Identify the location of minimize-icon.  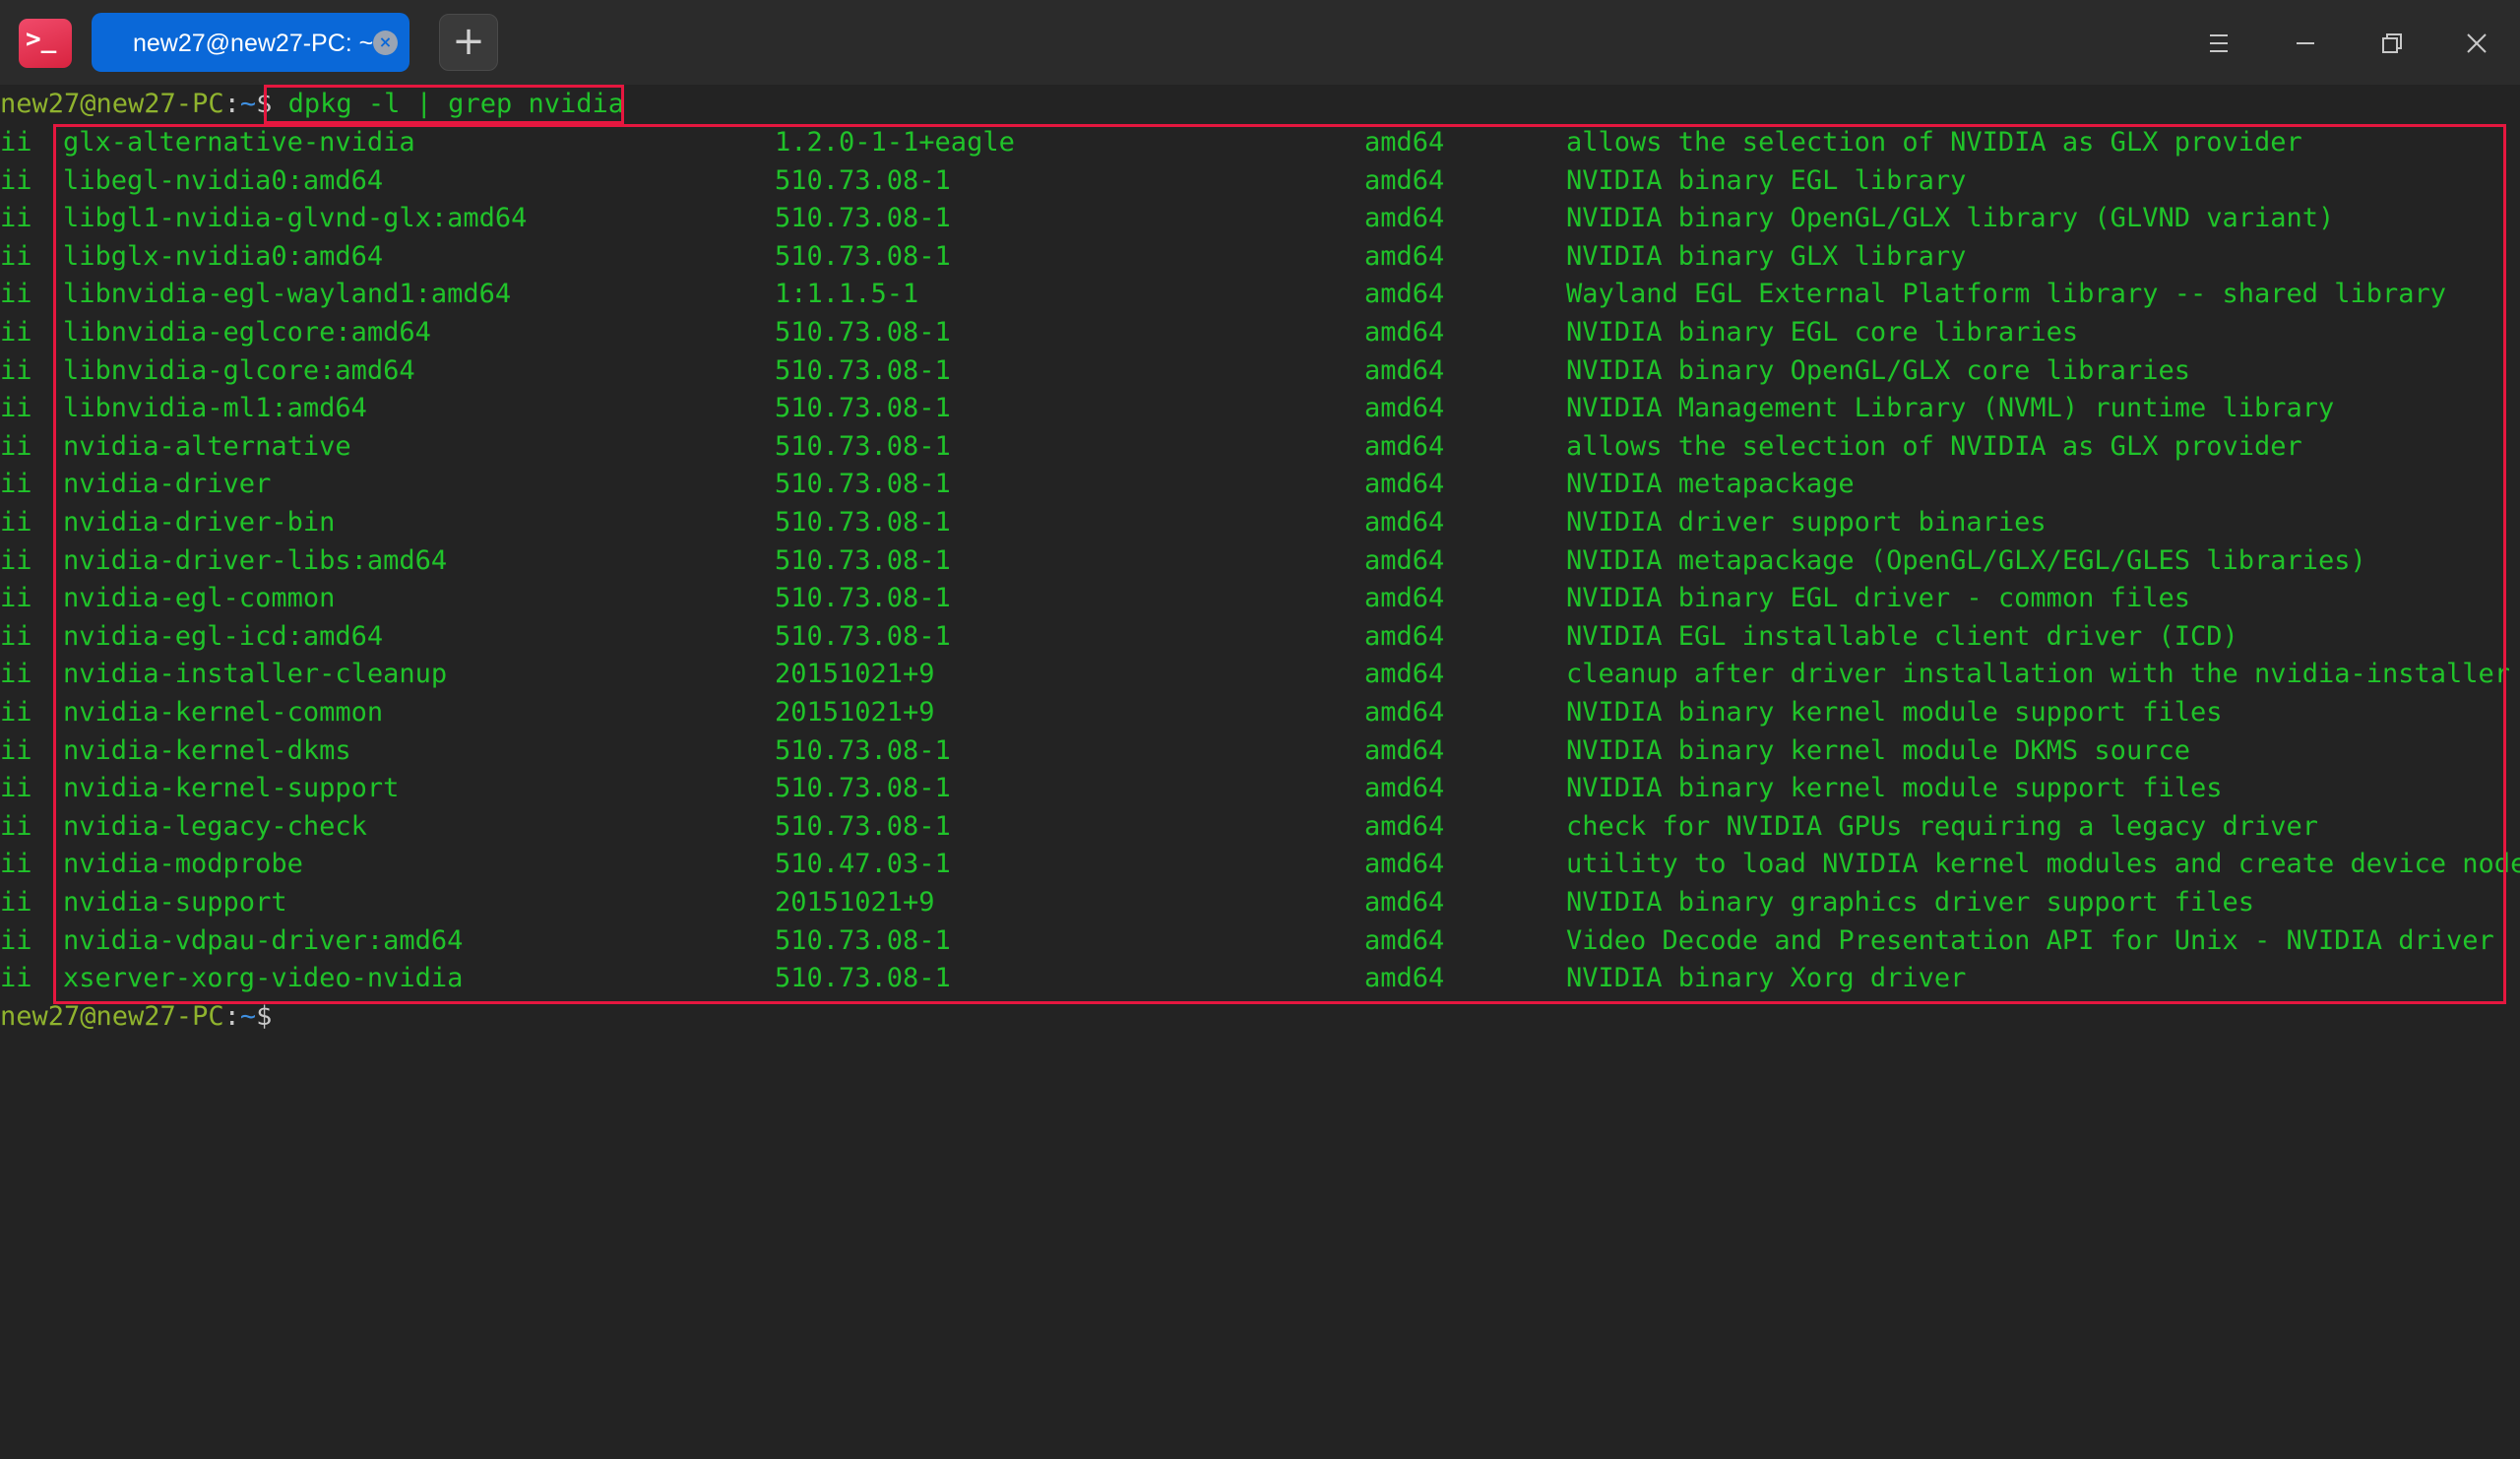
(2305, 43).